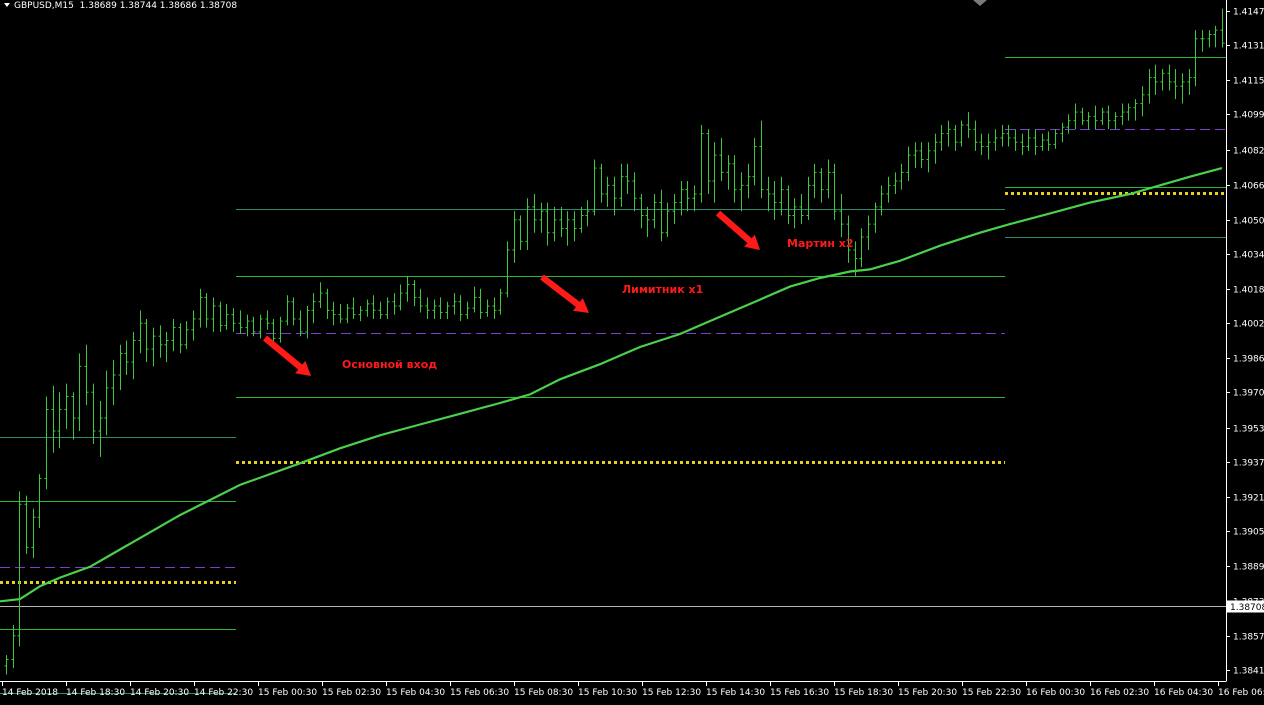  What do you see at coordinates (7, 5) in the screenshot?
I see `chart-menu-triangle-icon` at bounding box center [7, 5].